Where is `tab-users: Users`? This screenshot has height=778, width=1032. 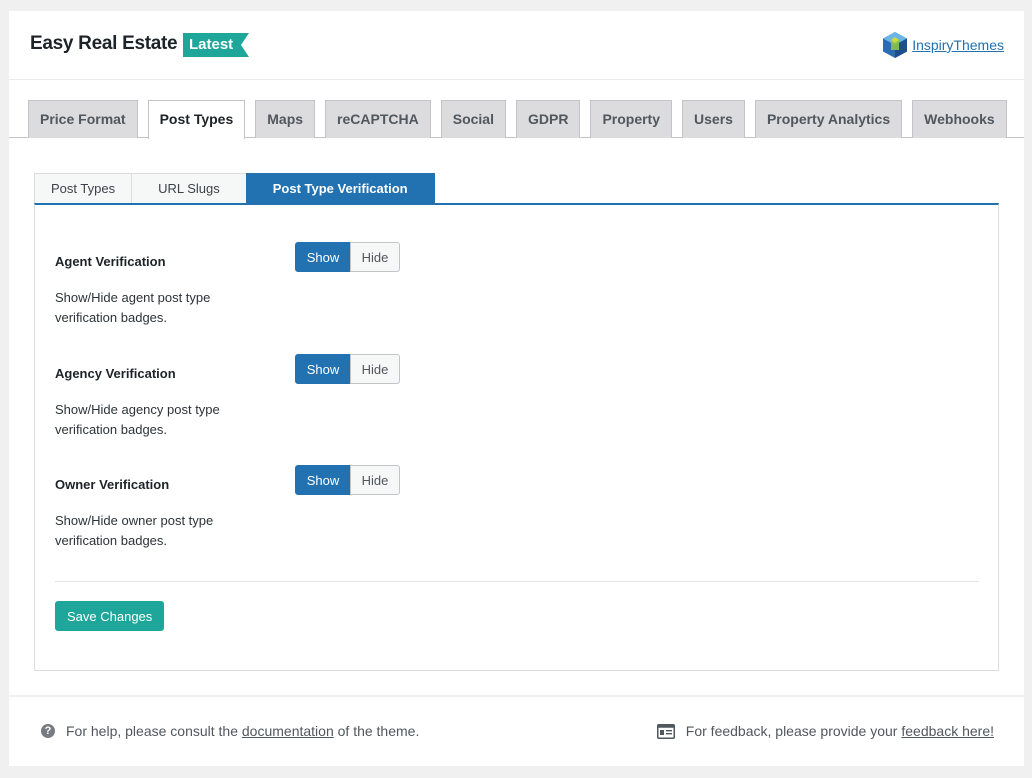
tab-users: Users is located at coordinates (713, 119).